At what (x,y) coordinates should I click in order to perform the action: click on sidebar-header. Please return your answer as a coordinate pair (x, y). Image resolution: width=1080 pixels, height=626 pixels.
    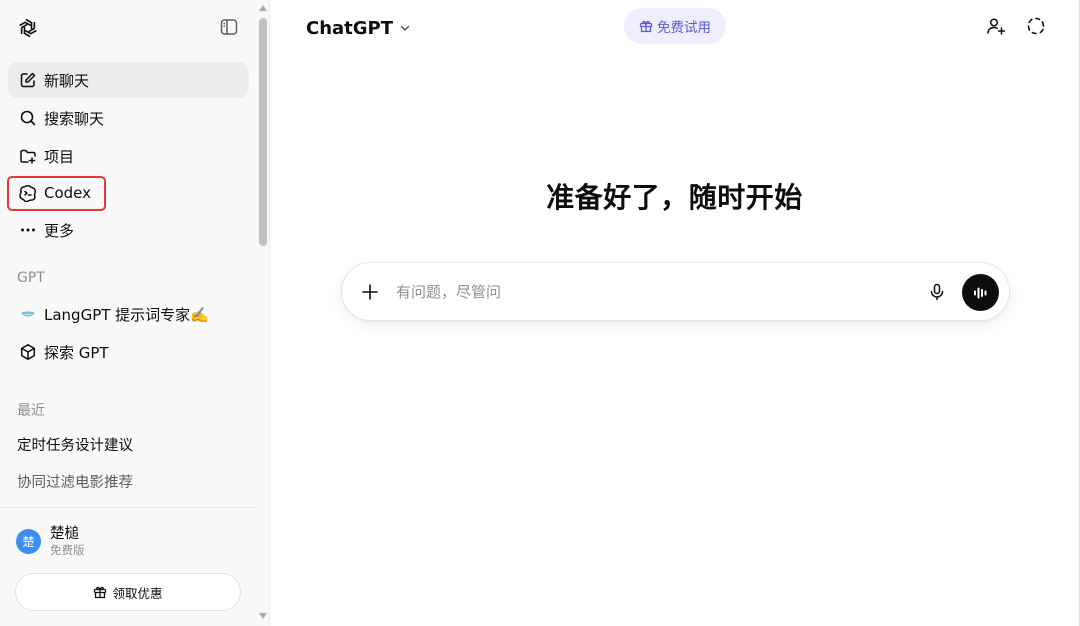
    Looking at the image, I should click on (128, 27).